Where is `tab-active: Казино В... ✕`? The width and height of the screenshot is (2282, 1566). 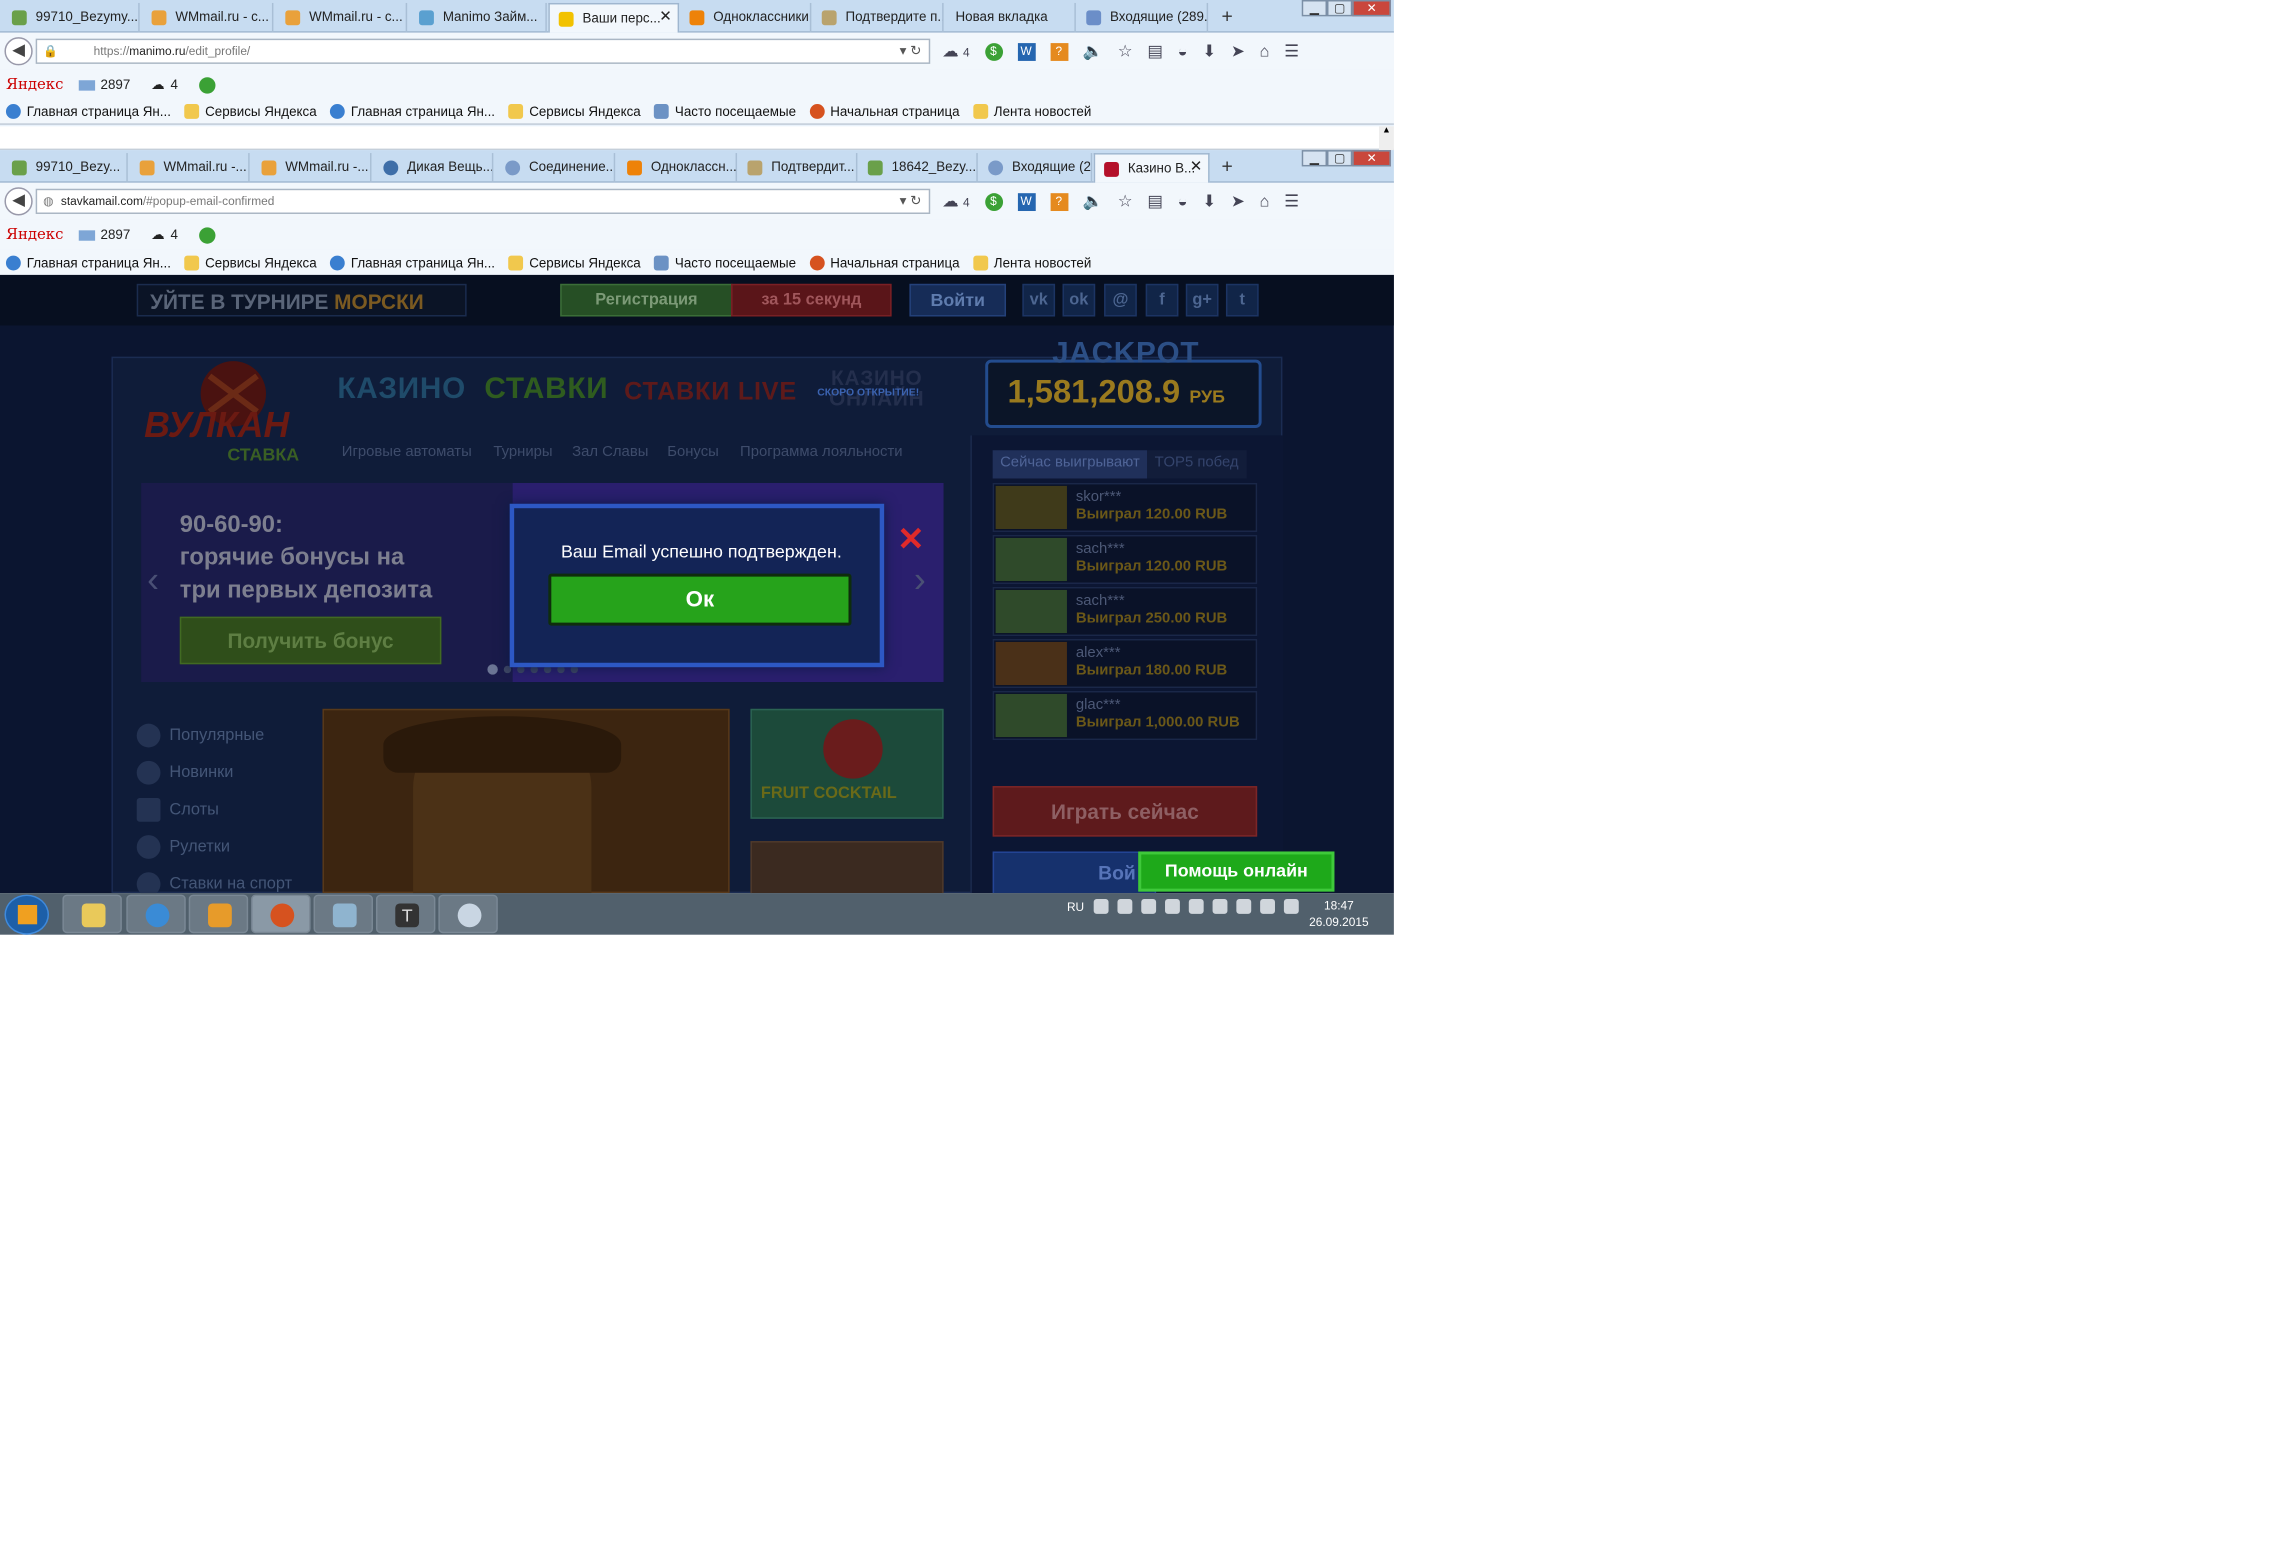 tab-active: Казино В... ✕ is located at coordinates (1151, 168).